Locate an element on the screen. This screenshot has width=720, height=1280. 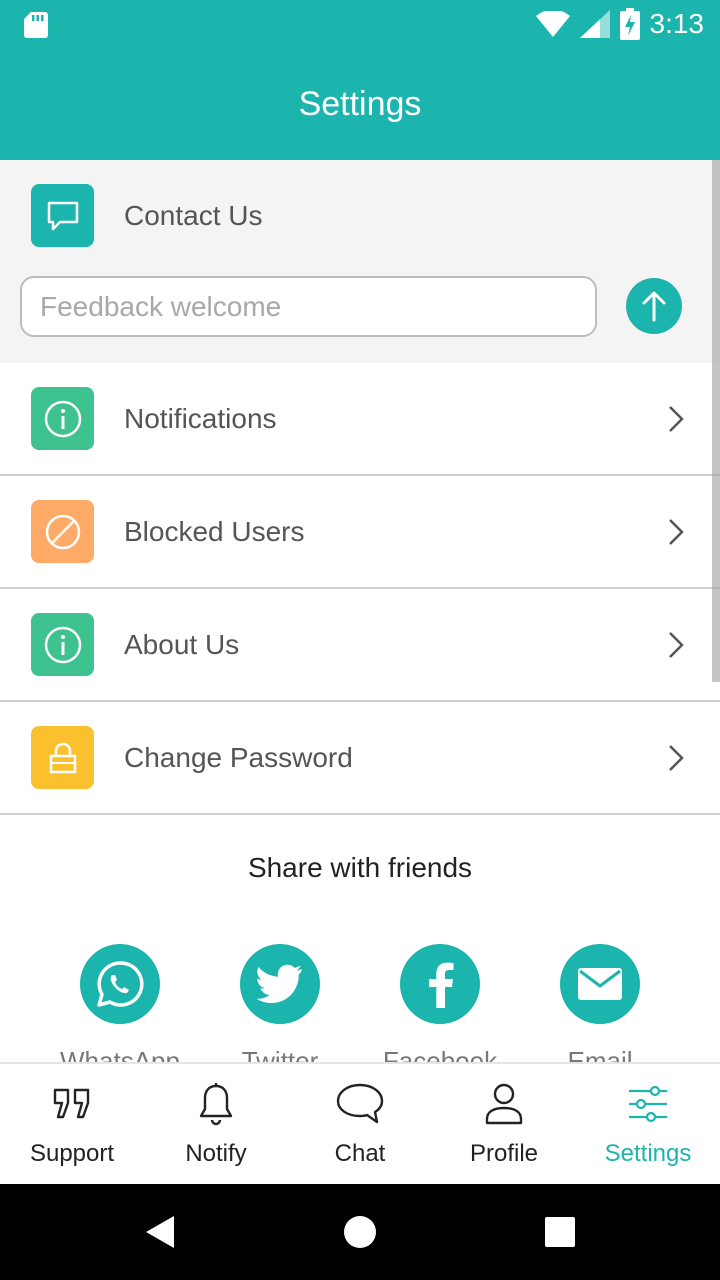
bell-icon is located at coordinates (216, 1104).